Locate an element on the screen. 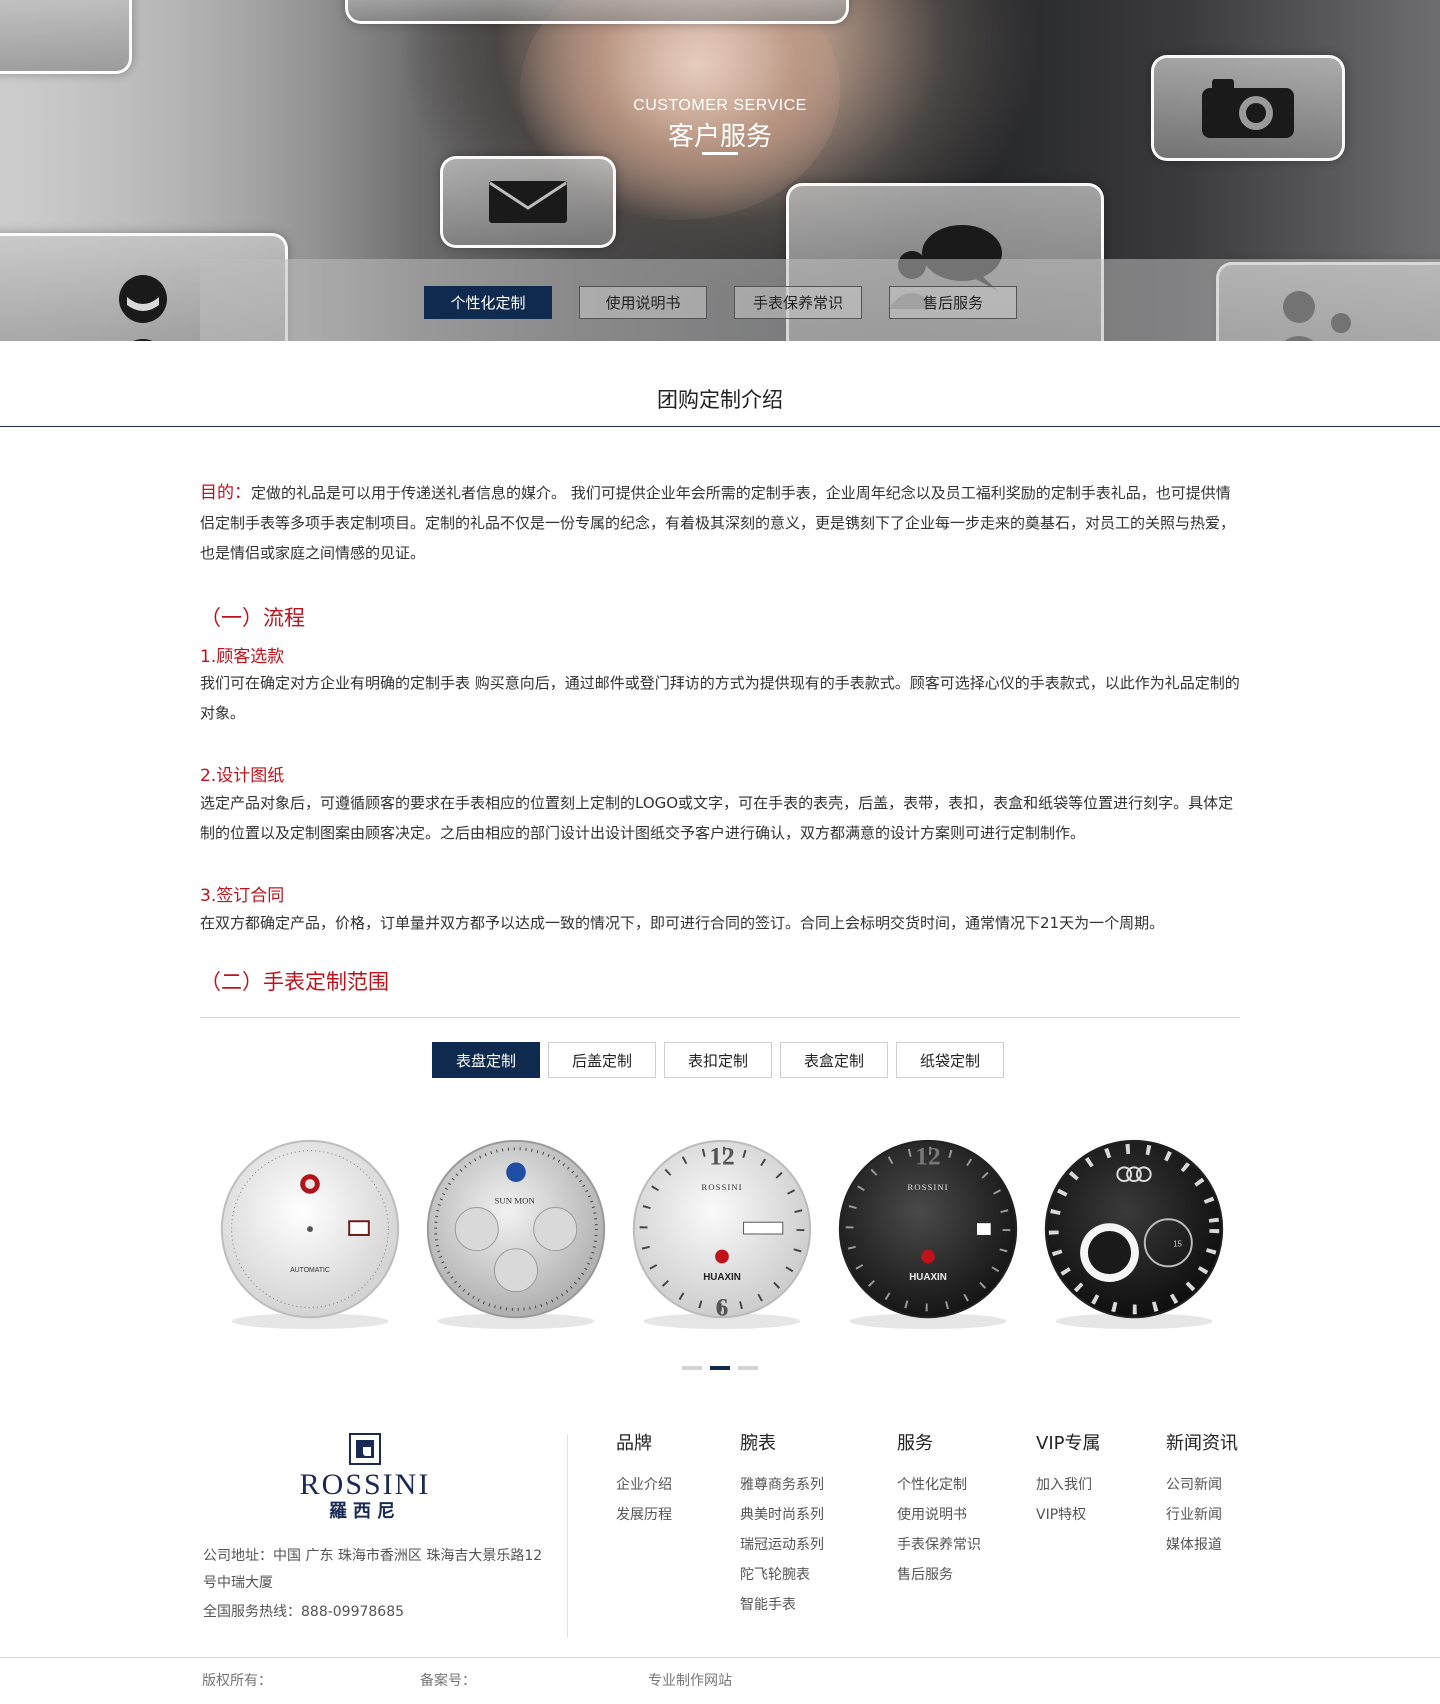 Image resolution: width=1440 pixels, height=1704 pixels. dial-label: SUN MON is located at coordinates (514, 1201).